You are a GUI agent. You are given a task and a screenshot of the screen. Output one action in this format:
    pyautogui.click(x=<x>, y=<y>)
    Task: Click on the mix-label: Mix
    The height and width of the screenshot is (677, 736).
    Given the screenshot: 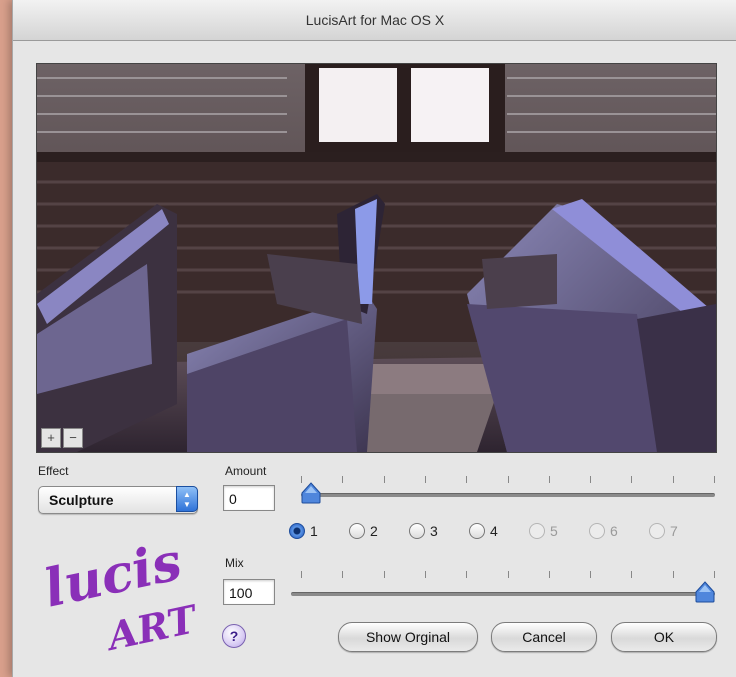 What is the action you would take?
    pyautogui.click(x=234, y=563)
    